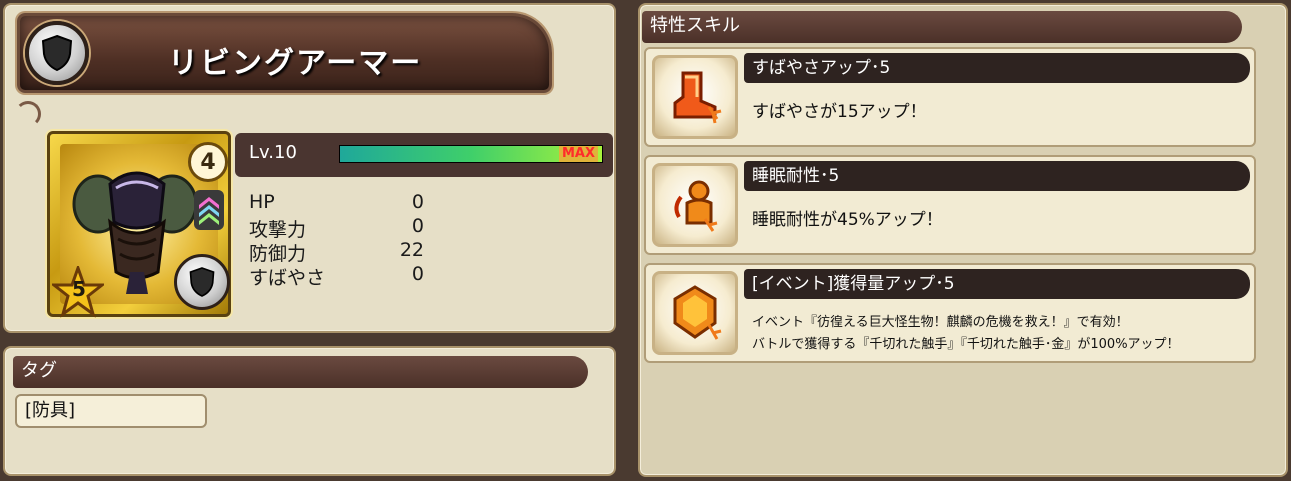 Image resolution: width=1291 pixels, height=481 pixels. I want to click on stat-row-speed: すばやさ 0, so click(349, 276).